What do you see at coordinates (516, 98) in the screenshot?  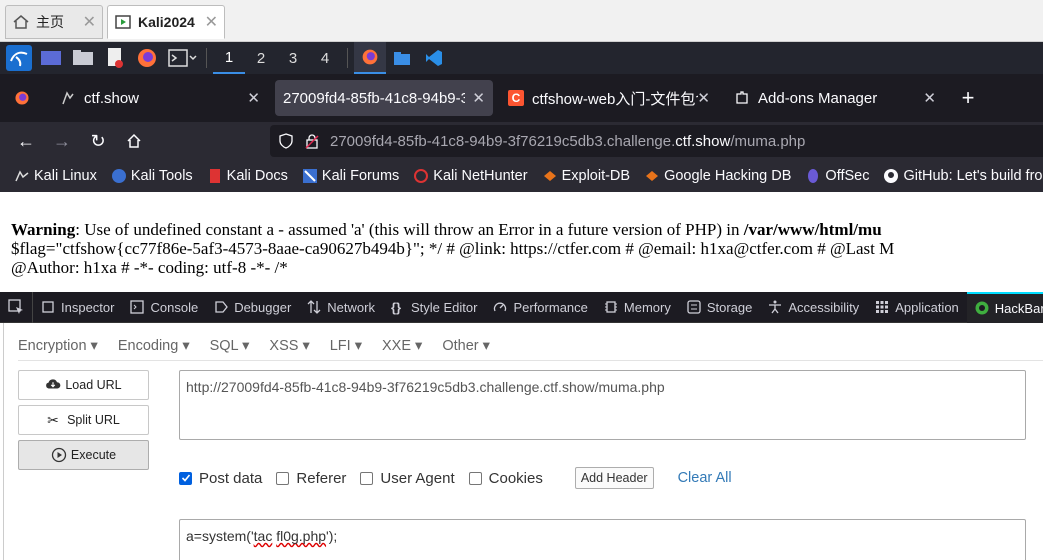 I see `csdn-icon: C` at bounding box center [516, 98].